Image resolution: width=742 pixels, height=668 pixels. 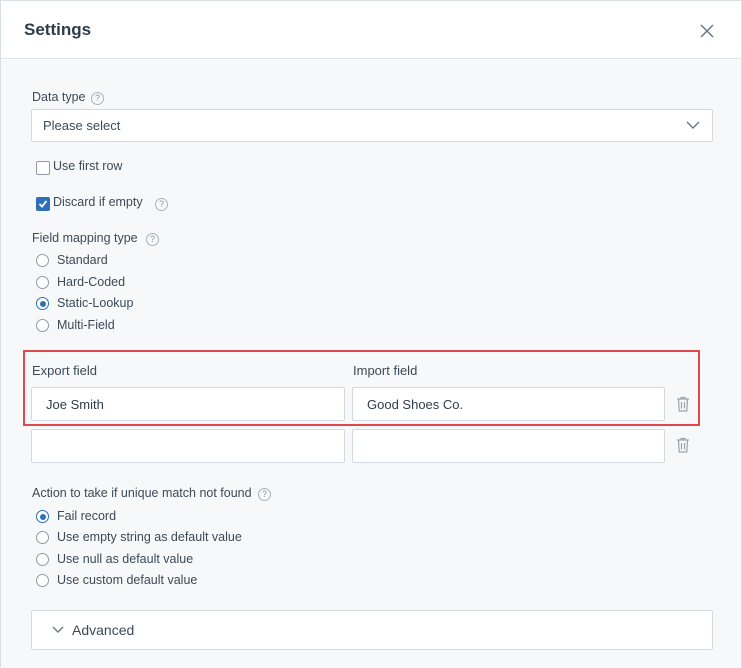 What do you see at coordinates (82, 125) in the screenshot?
I see `data-type-select-value: Please select` at bounding box center [82, 125].